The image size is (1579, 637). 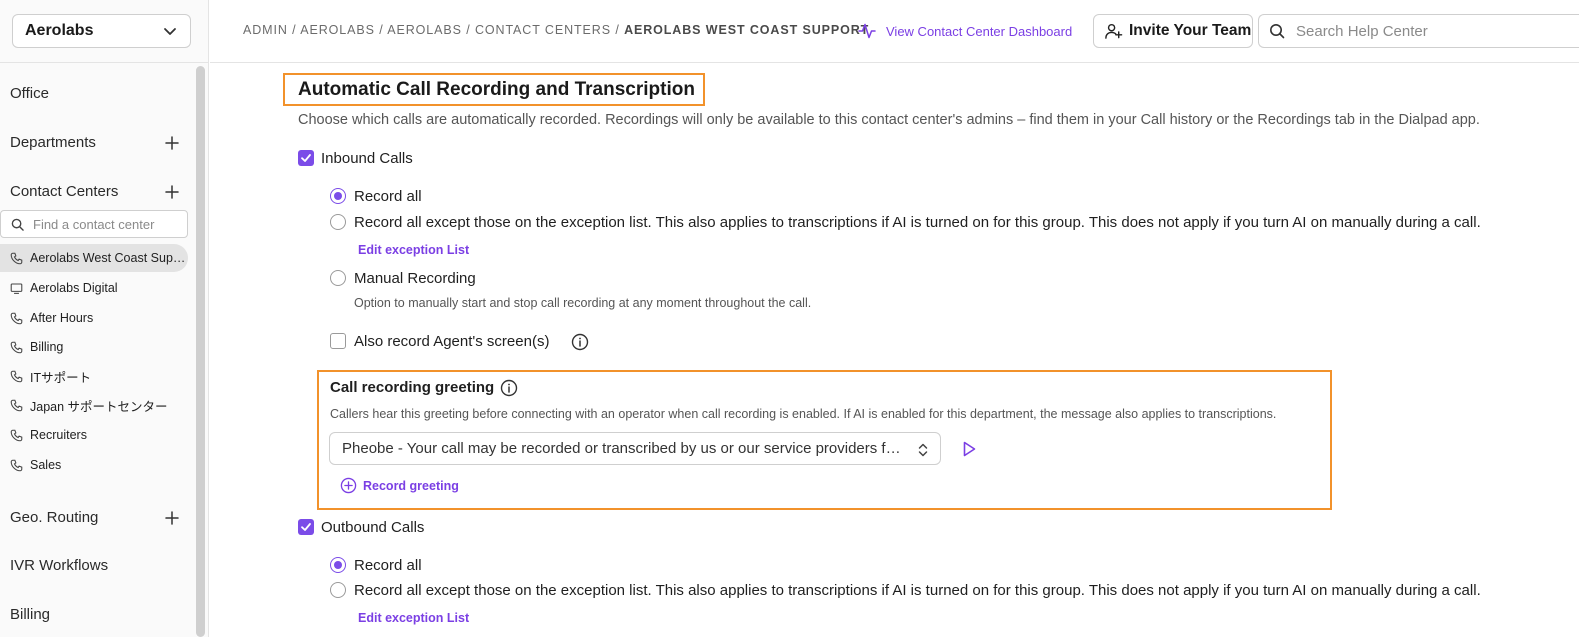 I want to click on play-icon, so click(x=969, y=449).